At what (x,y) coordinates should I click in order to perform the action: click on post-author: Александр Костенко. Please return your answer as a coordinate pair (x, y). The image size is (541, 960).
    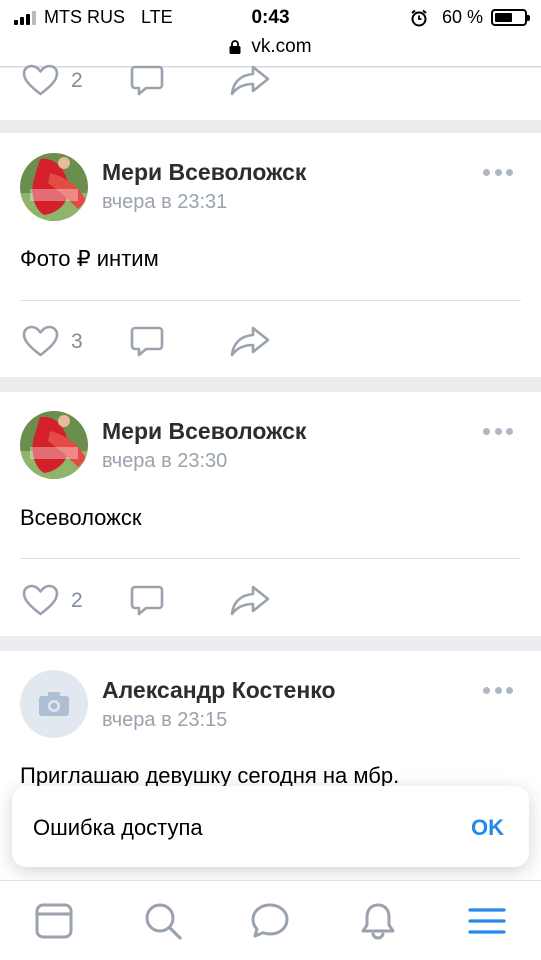
    Looking at the image, I should click on (219, 690).